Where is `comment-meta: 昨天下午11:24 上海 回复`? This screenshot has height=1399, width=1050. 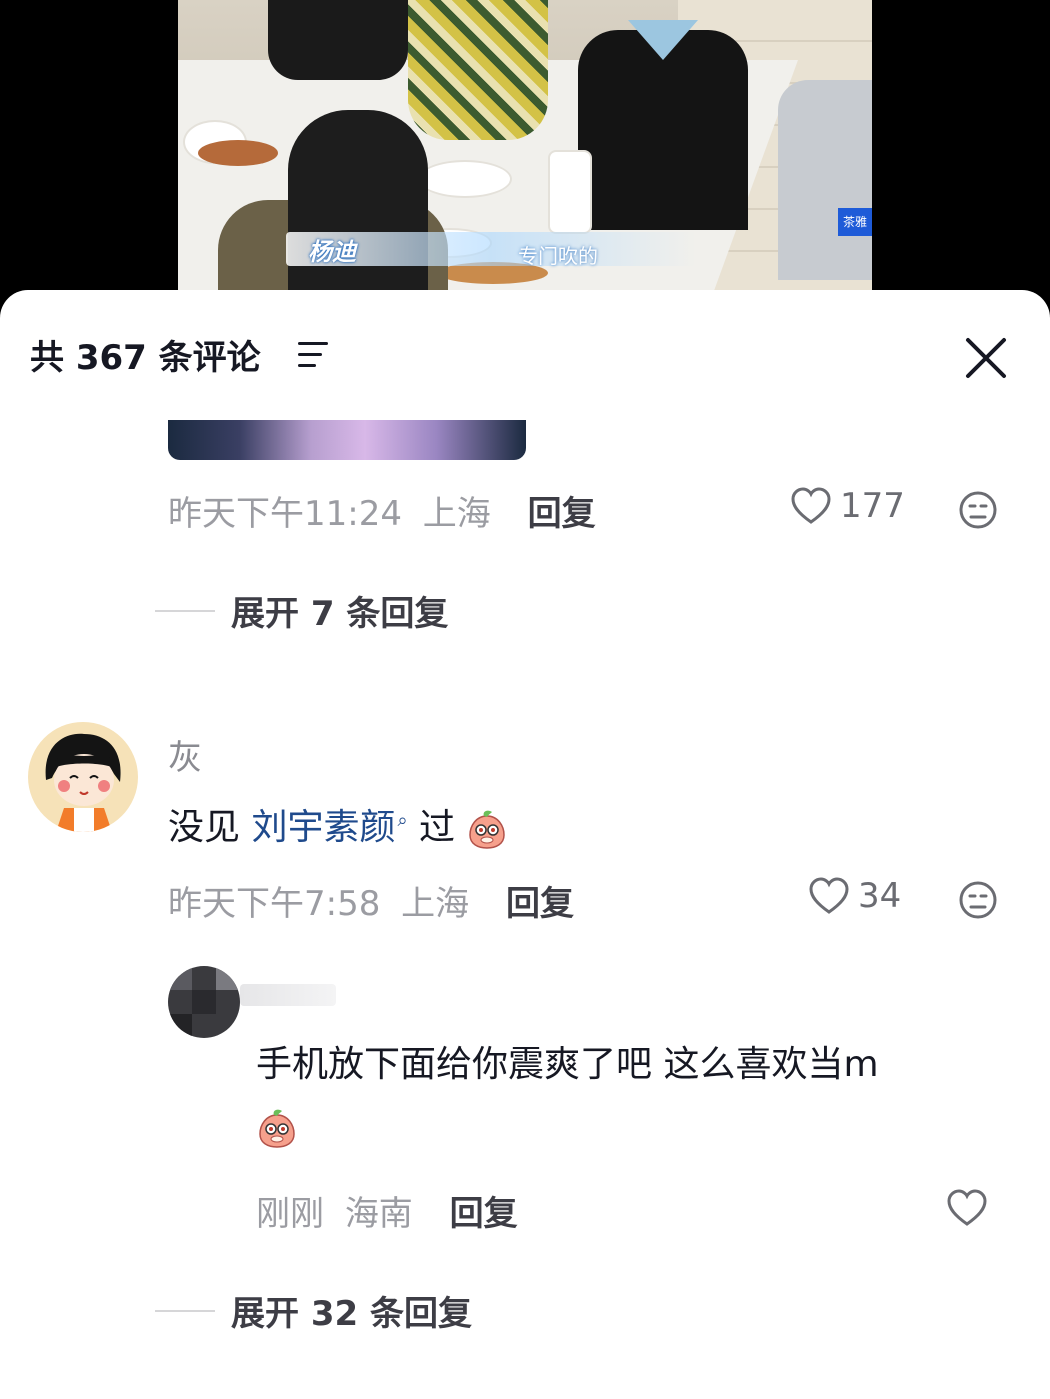
comment-meta: 昨天下午11:24 上海 回复 is located at coordinates (382, 510).